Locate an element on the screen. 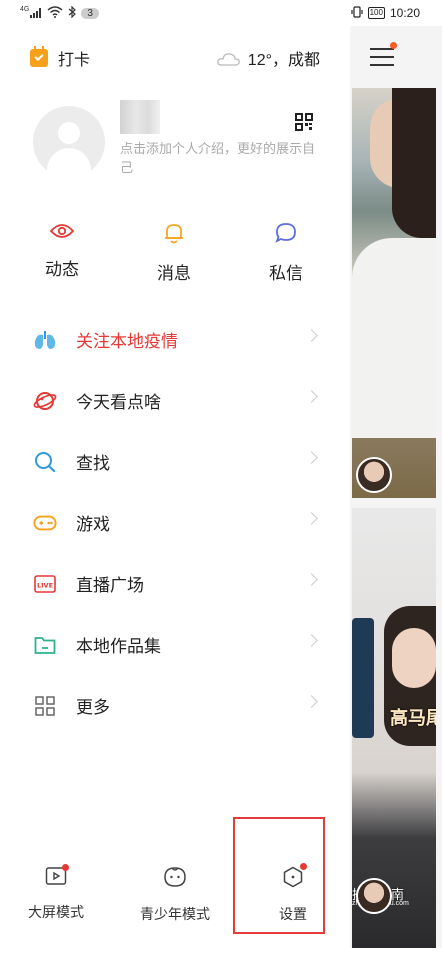 The image size is (442, 954). quick-action-label: 消息 is located at coordinates (174, 273).